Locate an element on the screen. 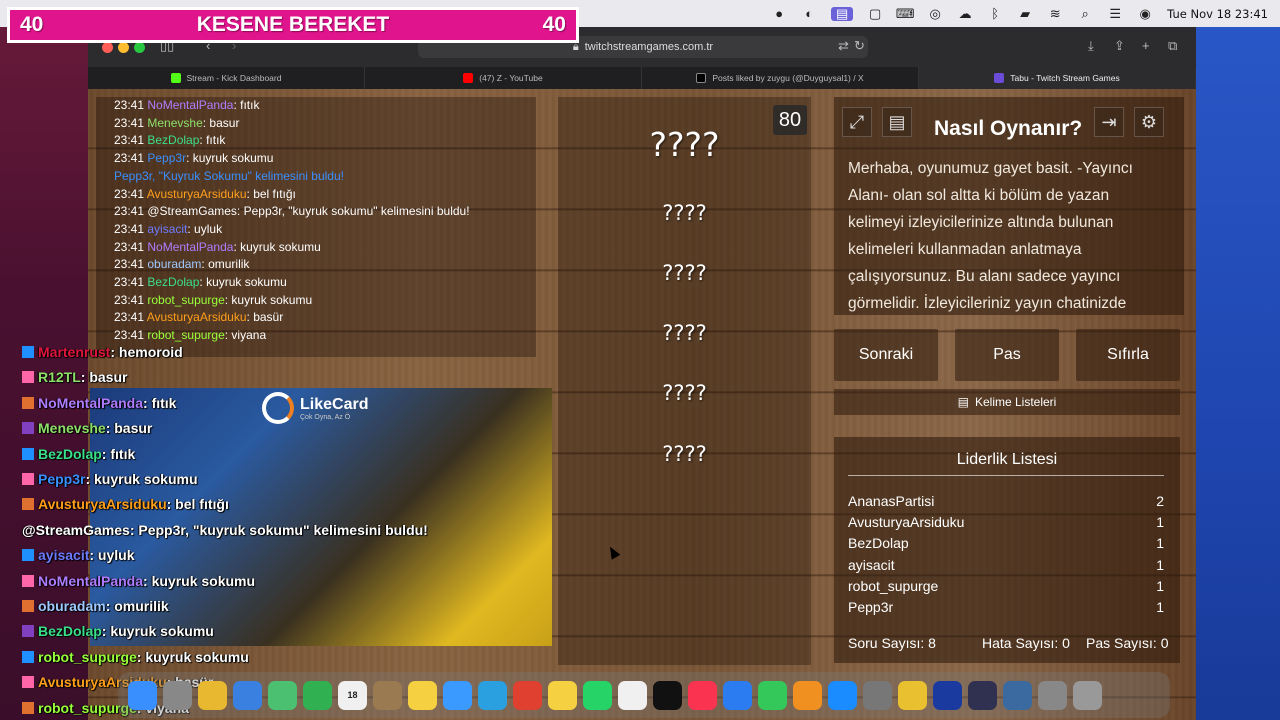 The height and width of the screenshot is (720, 1280). tab-overview-icon: ⧉ is located at coordinates (1172, 46).